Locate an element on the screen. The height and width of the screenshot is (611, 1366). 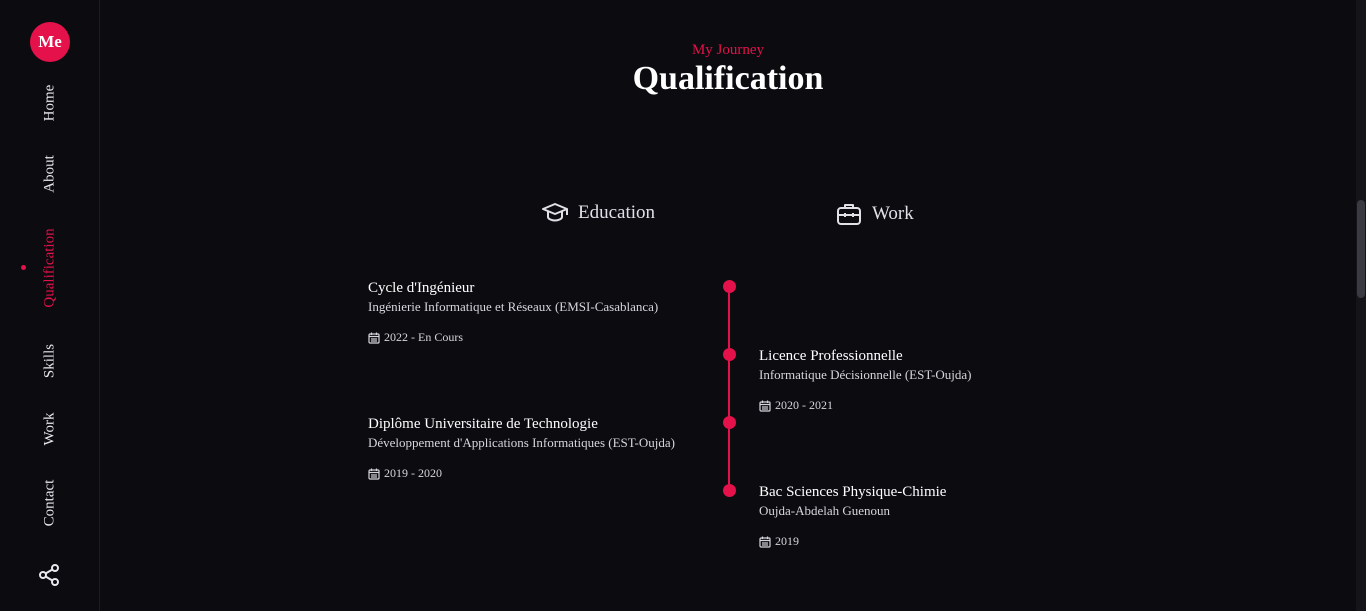
active-indicator-dot is located at coordinates (23, 267).